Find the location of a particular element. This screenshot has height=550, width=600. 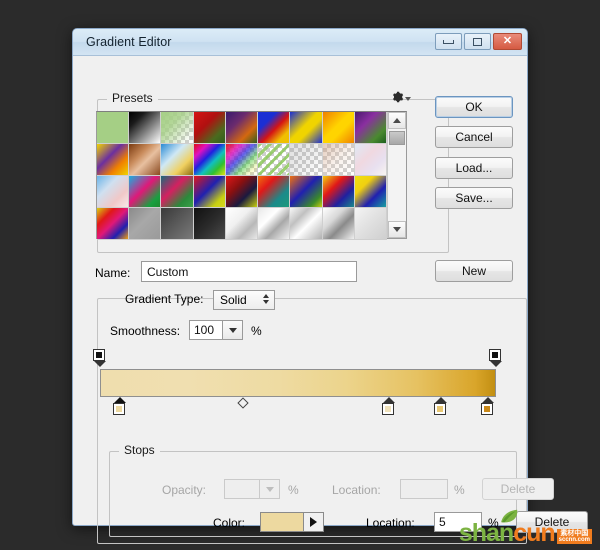

close-button: ✕ is located at coordinates (507, 41).